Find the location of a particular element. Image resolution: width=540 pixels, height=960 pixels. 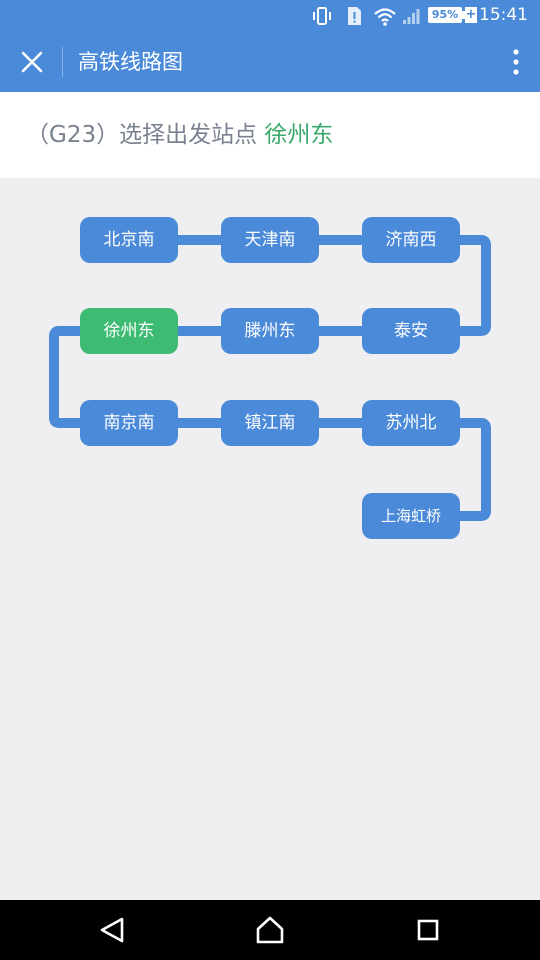

notification-icon is located at coordinates (354, 16).